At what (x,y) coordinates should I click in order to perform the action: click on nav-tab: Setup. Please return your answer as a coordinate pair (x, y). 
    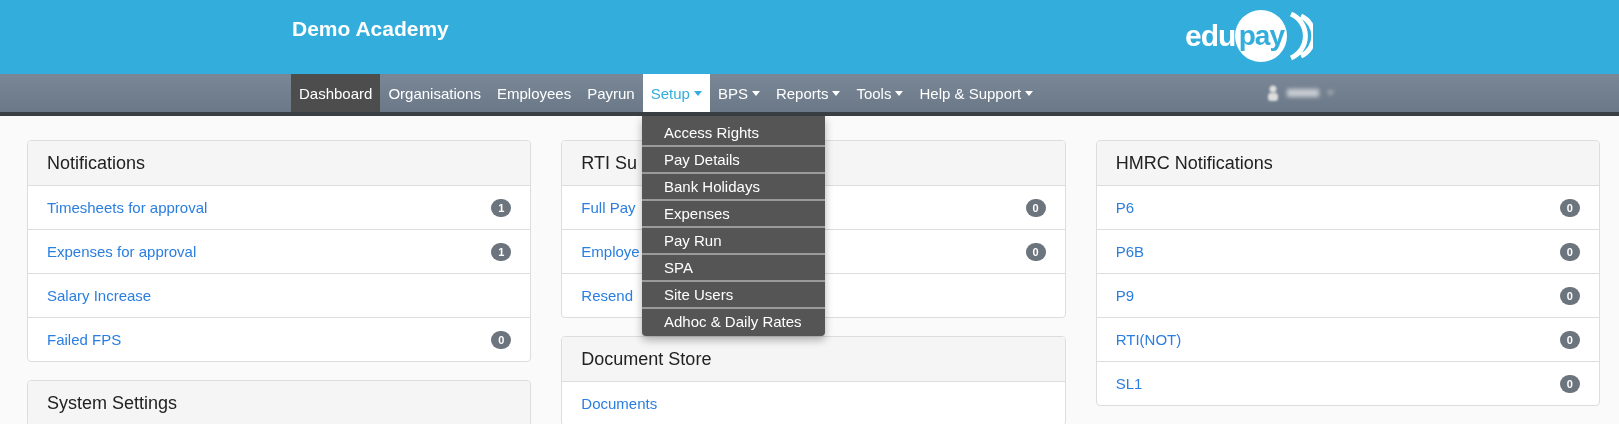
    Looking at the image, I should click on (676, 93).